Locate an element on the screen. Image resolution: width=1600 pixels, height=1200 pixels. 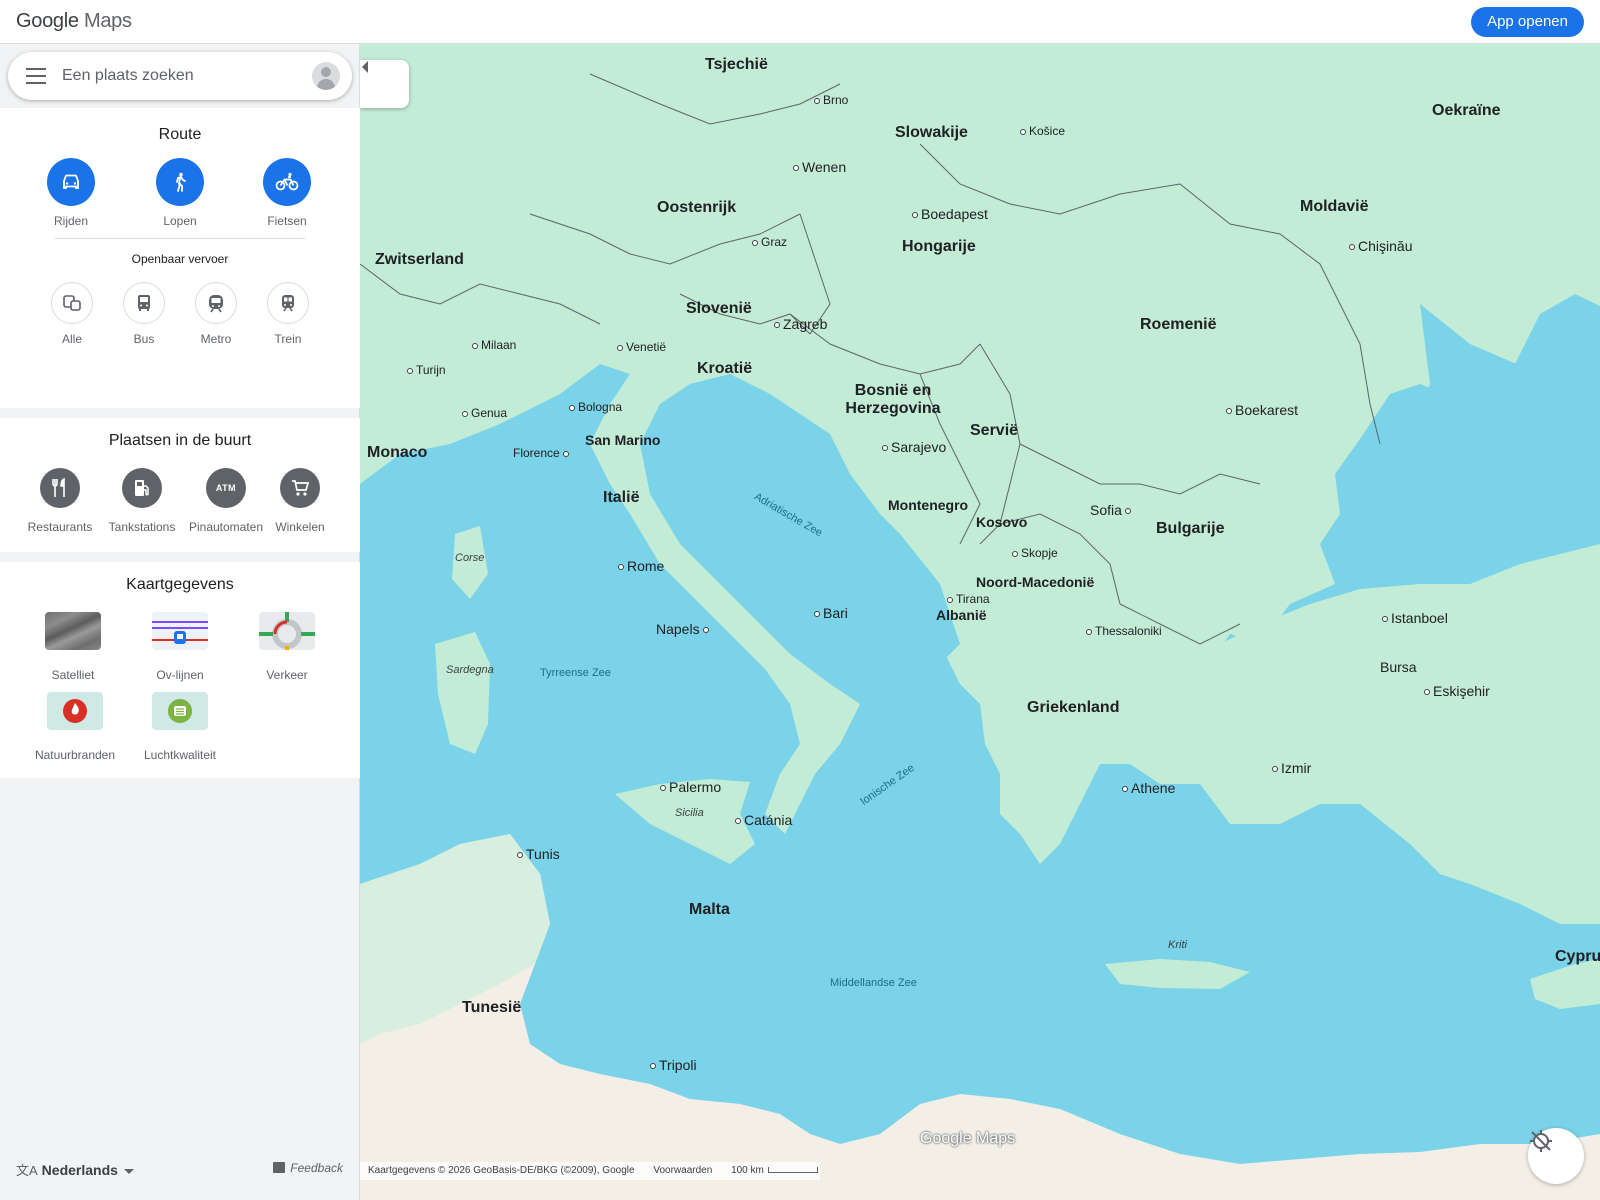
transit-bus-button: Bus is located at coordinates (144, 314).